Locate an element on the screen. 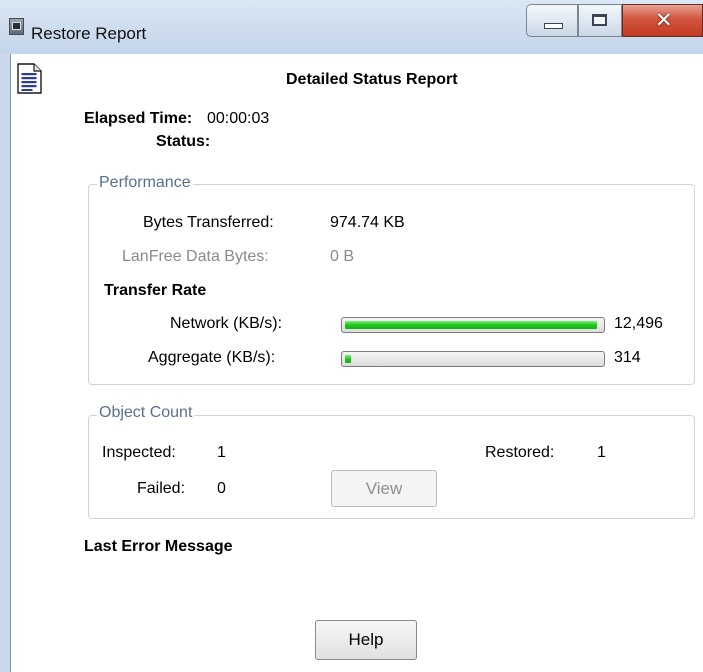  network-rate-value: 12,496 is located at coordinates (638, 323).